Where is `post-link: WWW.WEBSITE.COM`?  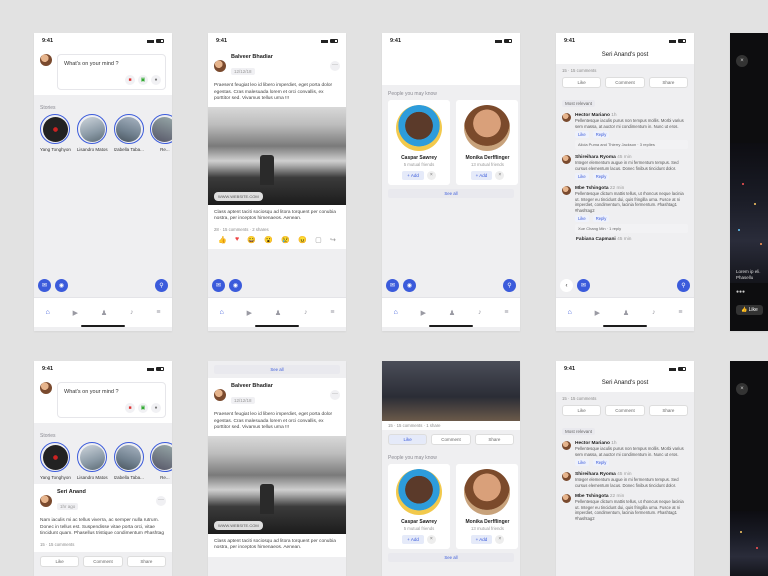
post-link: WWW.WEBSITE.COM is located at coordinates (238, 525).